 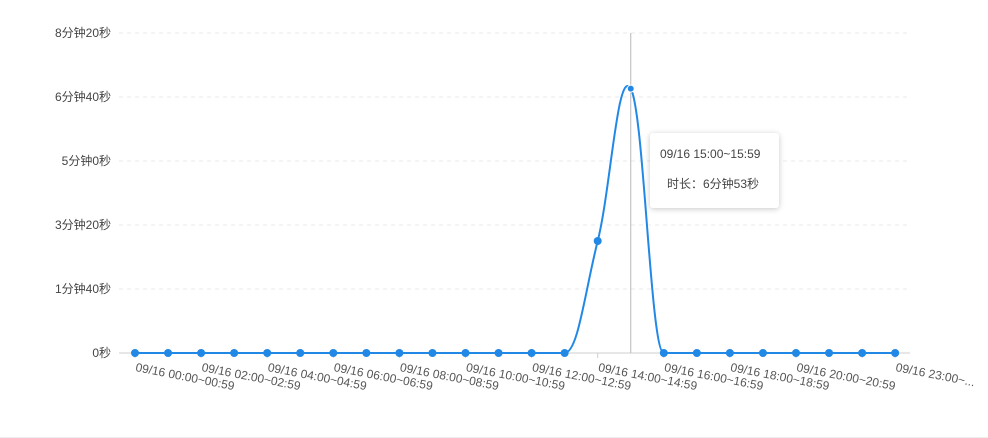 What do you see at coordinates (710, 154) in the screenshot?
I see `tooltip-title: 09/16 15:00~15:59` at bounding box center [710, 154].